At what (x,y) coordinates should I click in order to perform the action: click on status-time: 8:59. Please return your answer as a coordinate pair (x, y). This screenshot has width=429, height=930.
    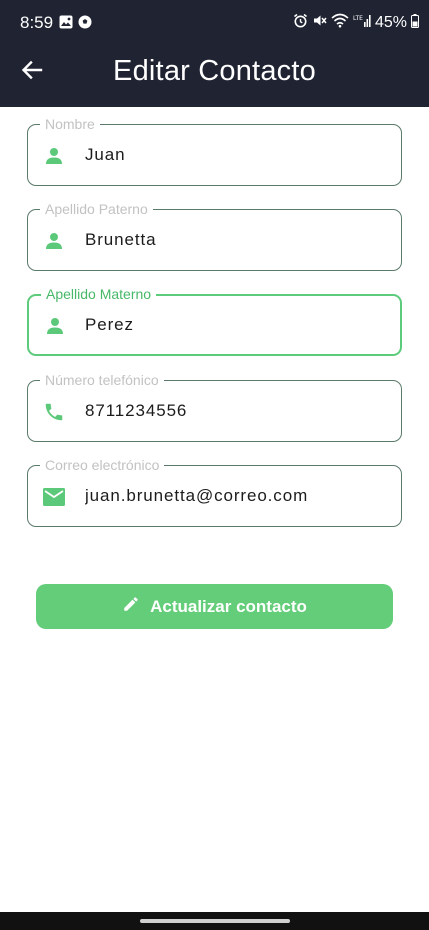
    Looking at the image, I should click on (37, 22).